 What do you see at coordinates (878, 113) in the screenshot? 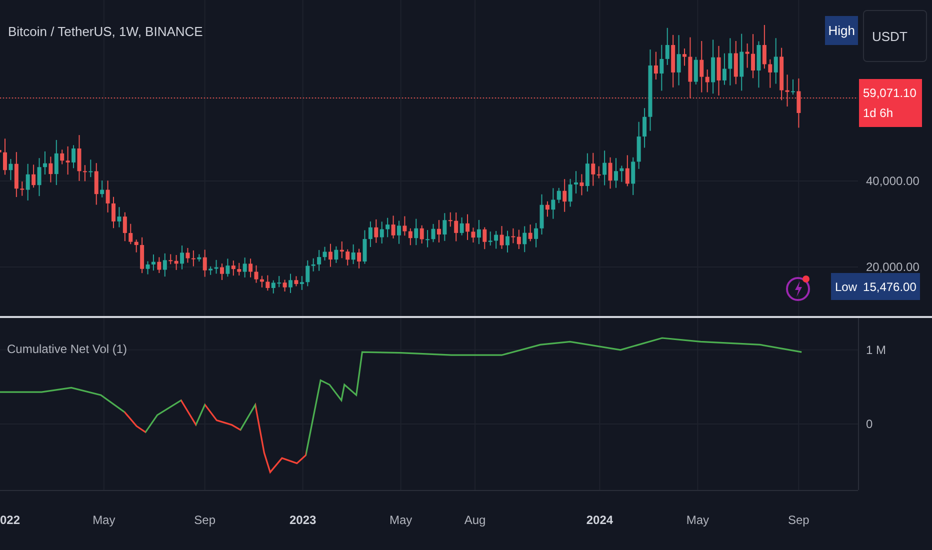
I see `bar-countdown: 1d 6h` at bounding box center [878, 113].